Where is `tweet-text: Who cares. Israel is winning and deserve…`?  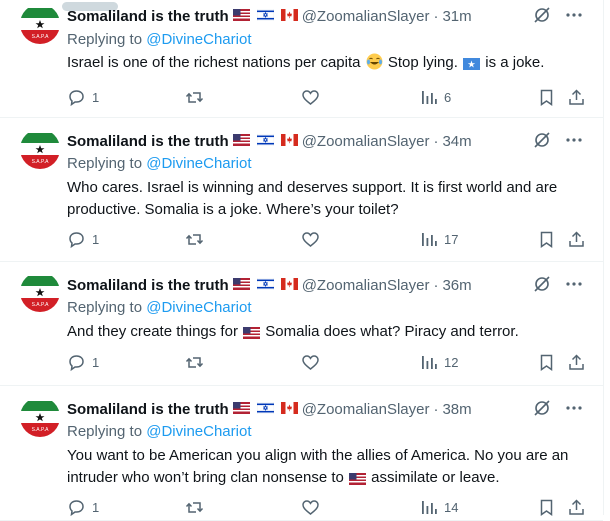
tweet-text: Who cares. Israel is winning and deserve… is located at coordinates (312, 198).